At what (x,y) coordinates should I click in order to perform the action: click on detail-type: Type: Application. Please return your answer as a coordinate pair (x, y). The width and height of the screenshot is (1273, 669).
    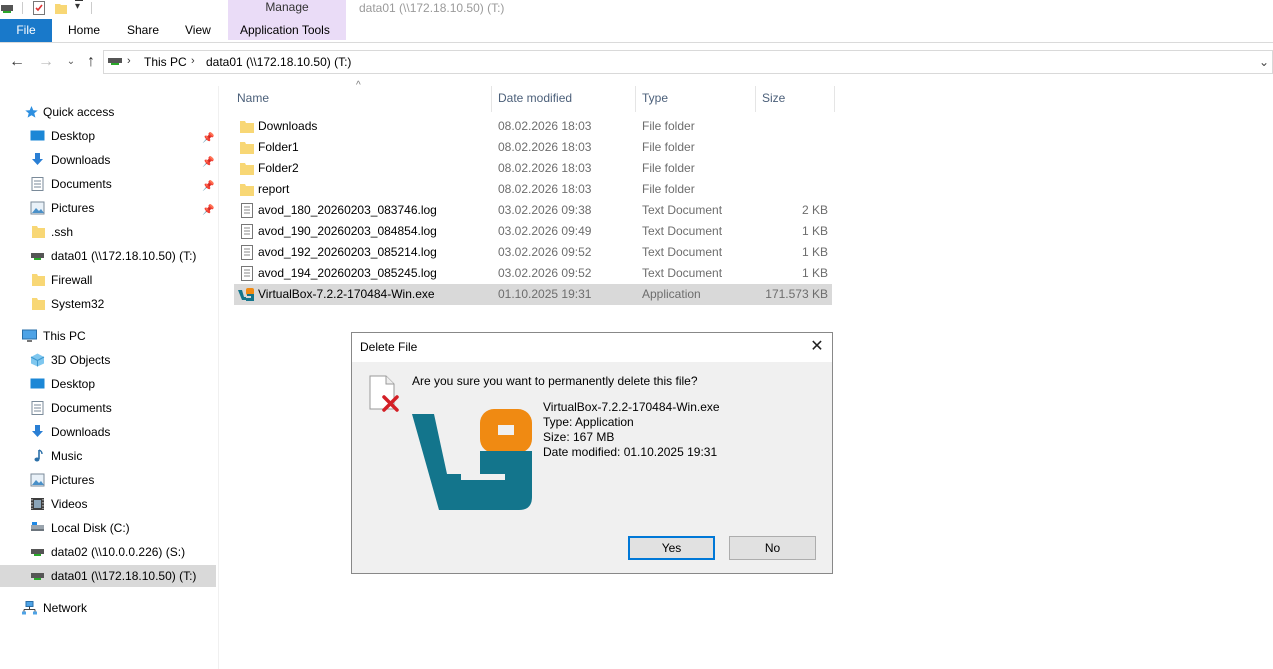
    Looking at the image, I should click on (588, 422).